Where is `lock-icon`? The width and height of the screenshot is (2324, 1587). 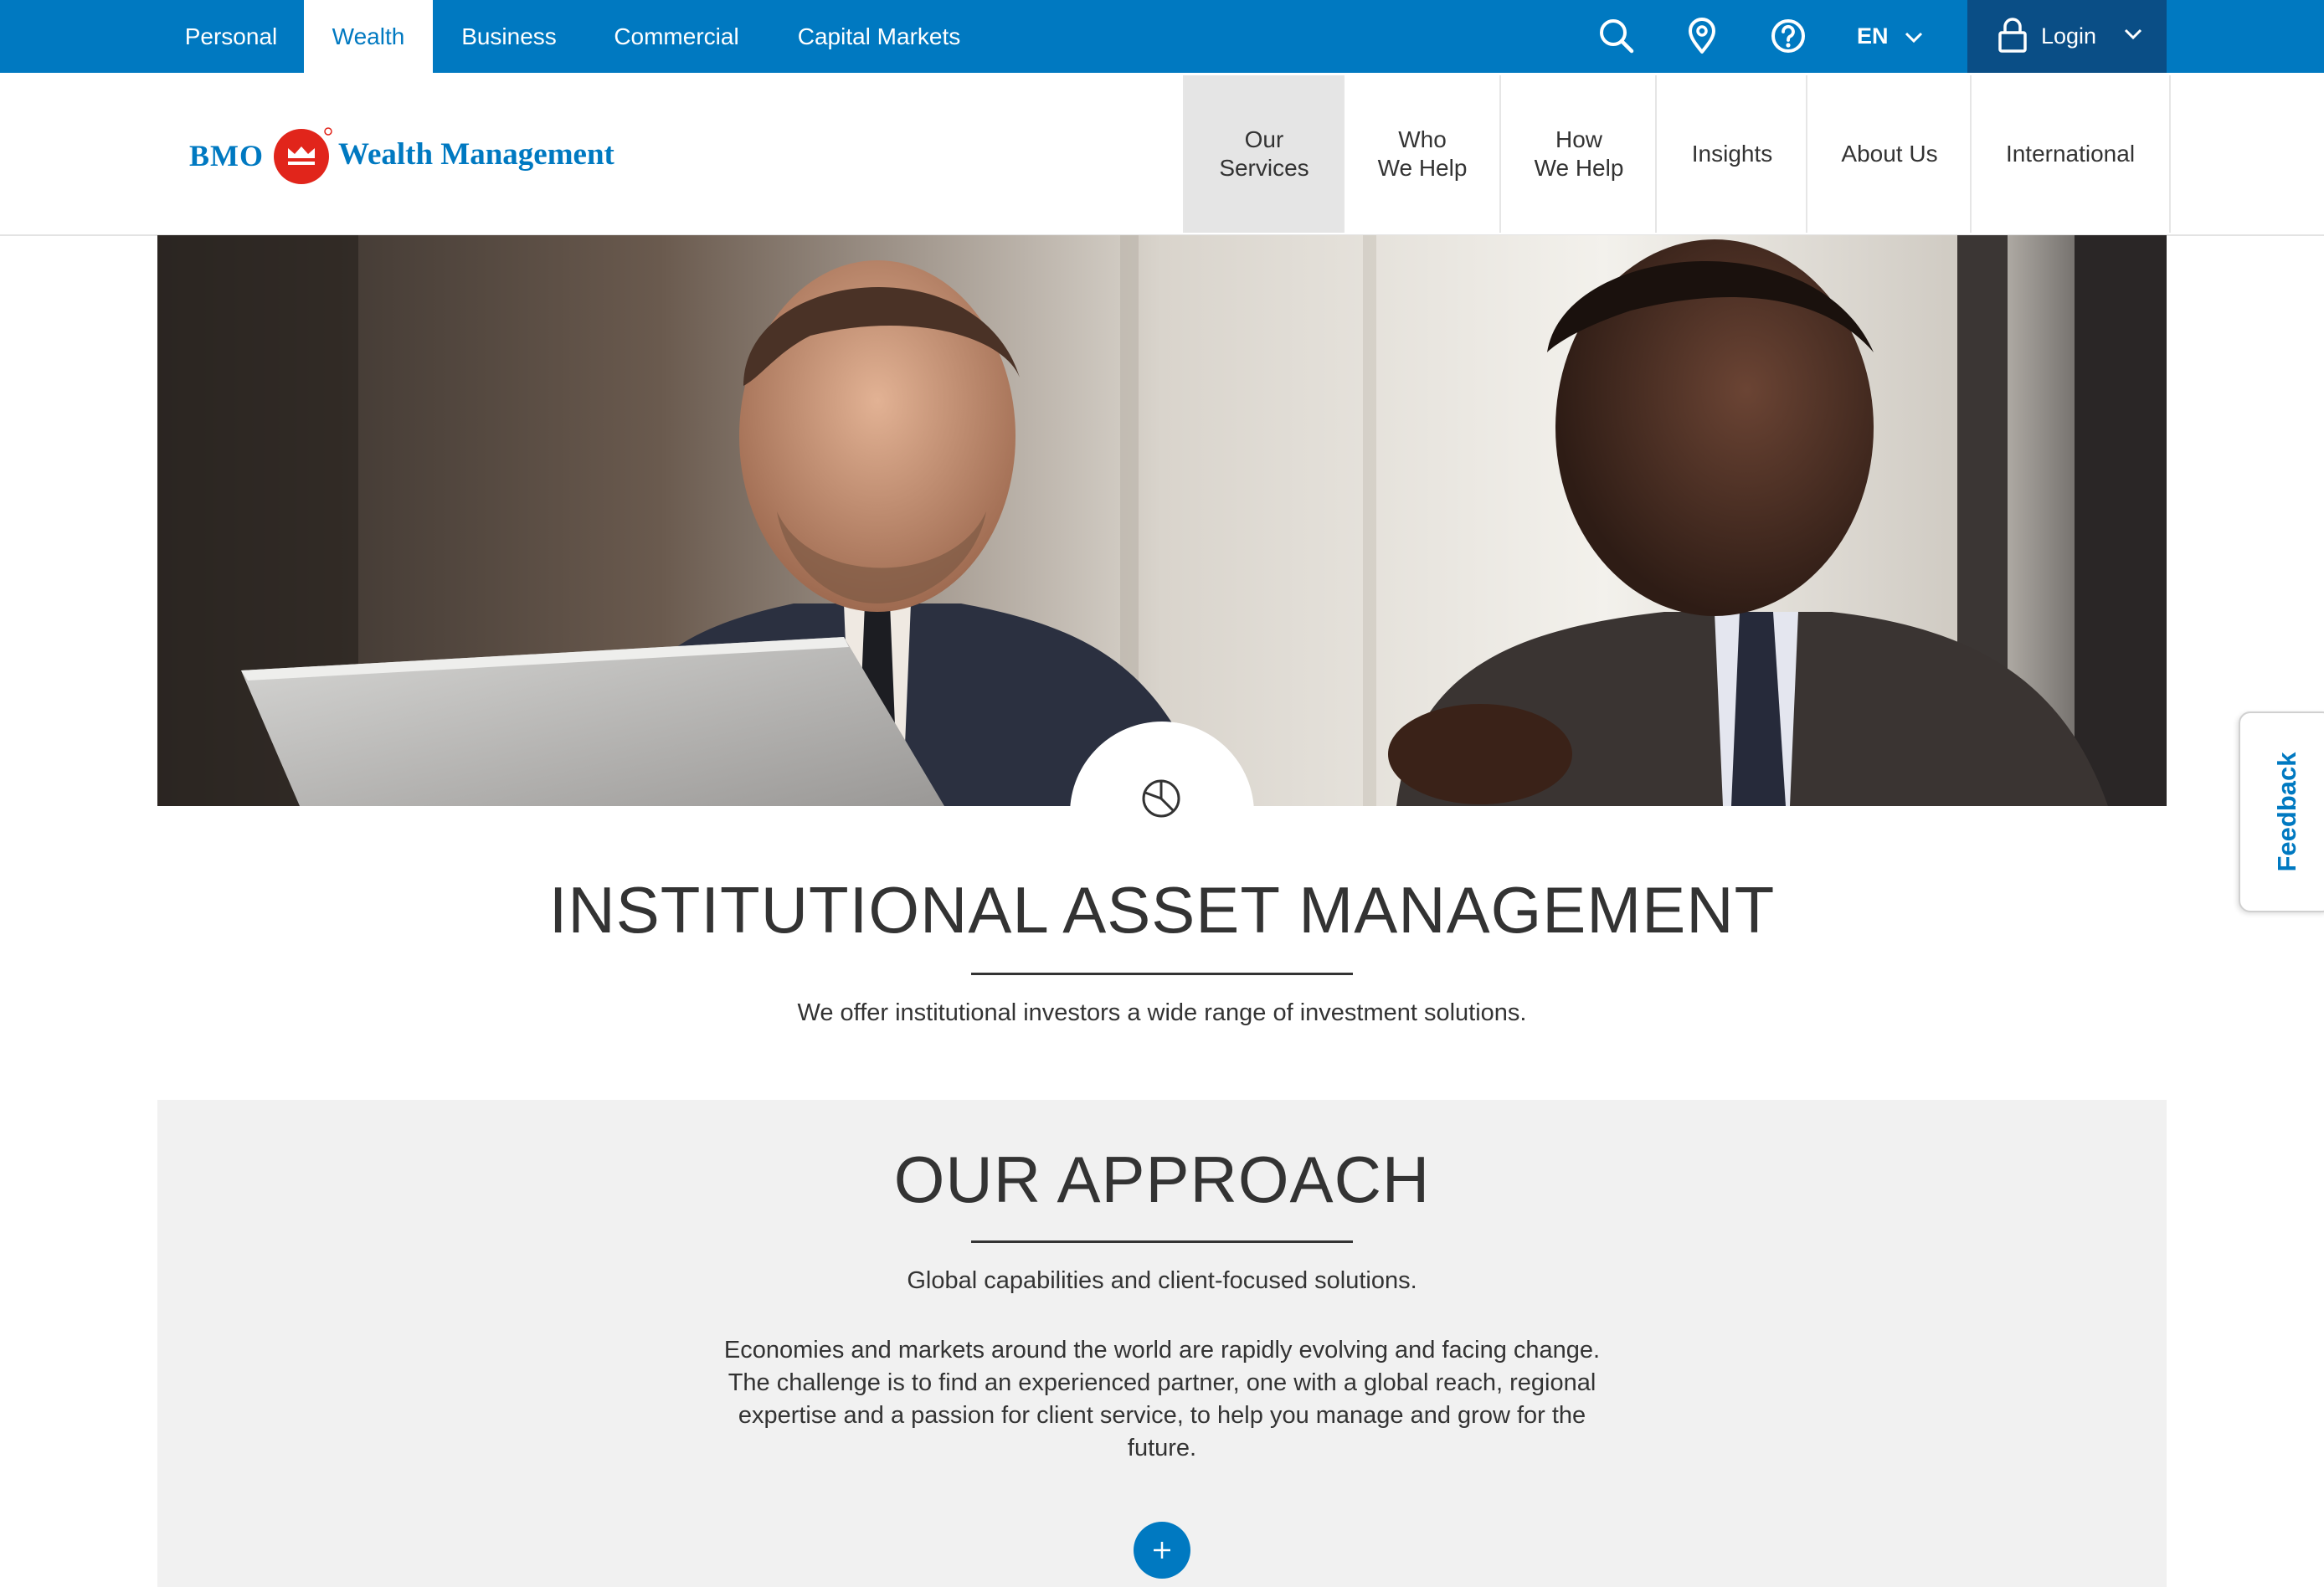
lock-icon is located at coordinates (2012, 36).